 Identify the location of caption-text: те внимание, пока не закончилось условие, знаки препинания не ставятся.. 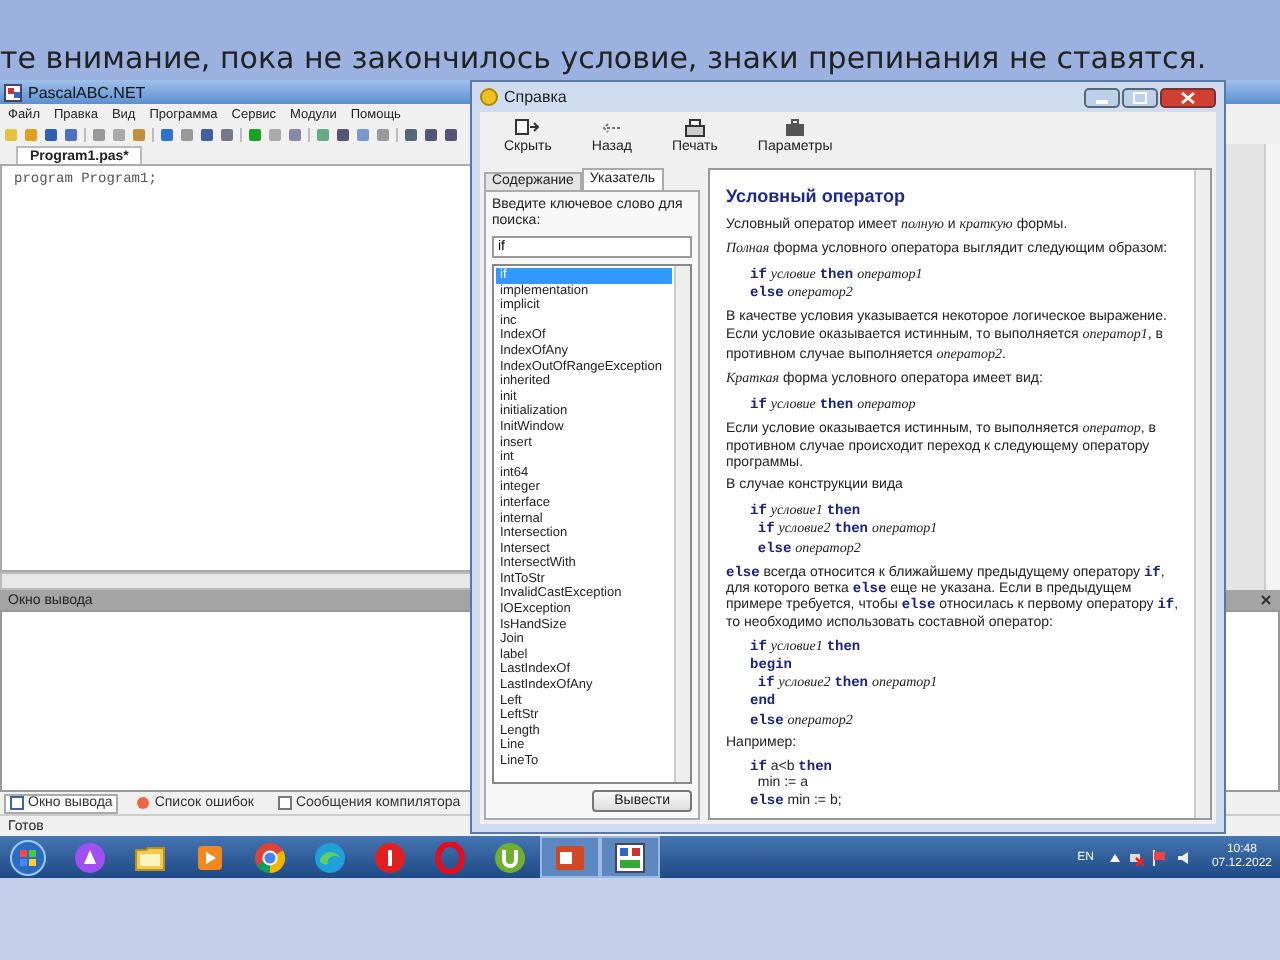
(603, 58).